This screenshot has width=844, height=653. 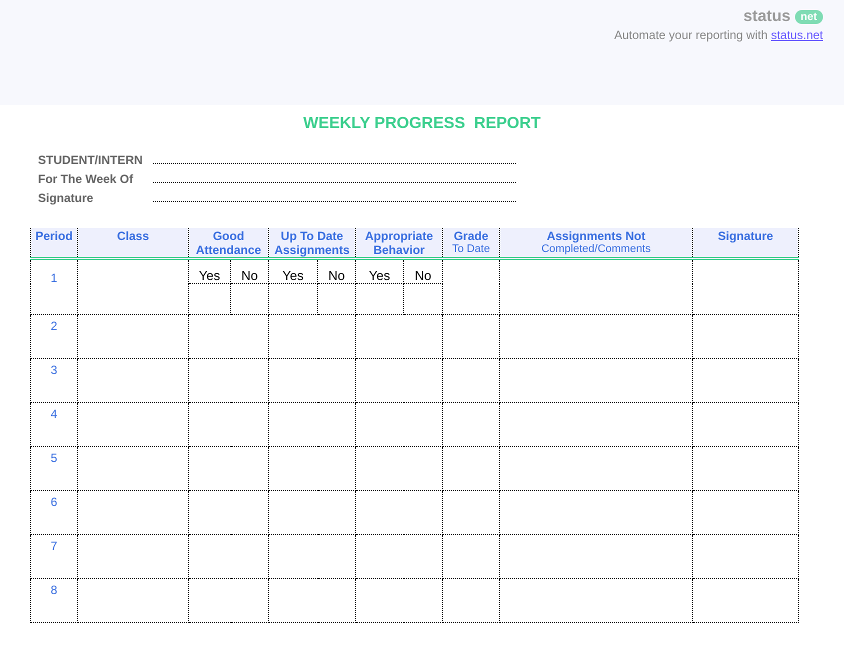 I want to click on column-header: Good Attendance, so click(x=228, y=243).